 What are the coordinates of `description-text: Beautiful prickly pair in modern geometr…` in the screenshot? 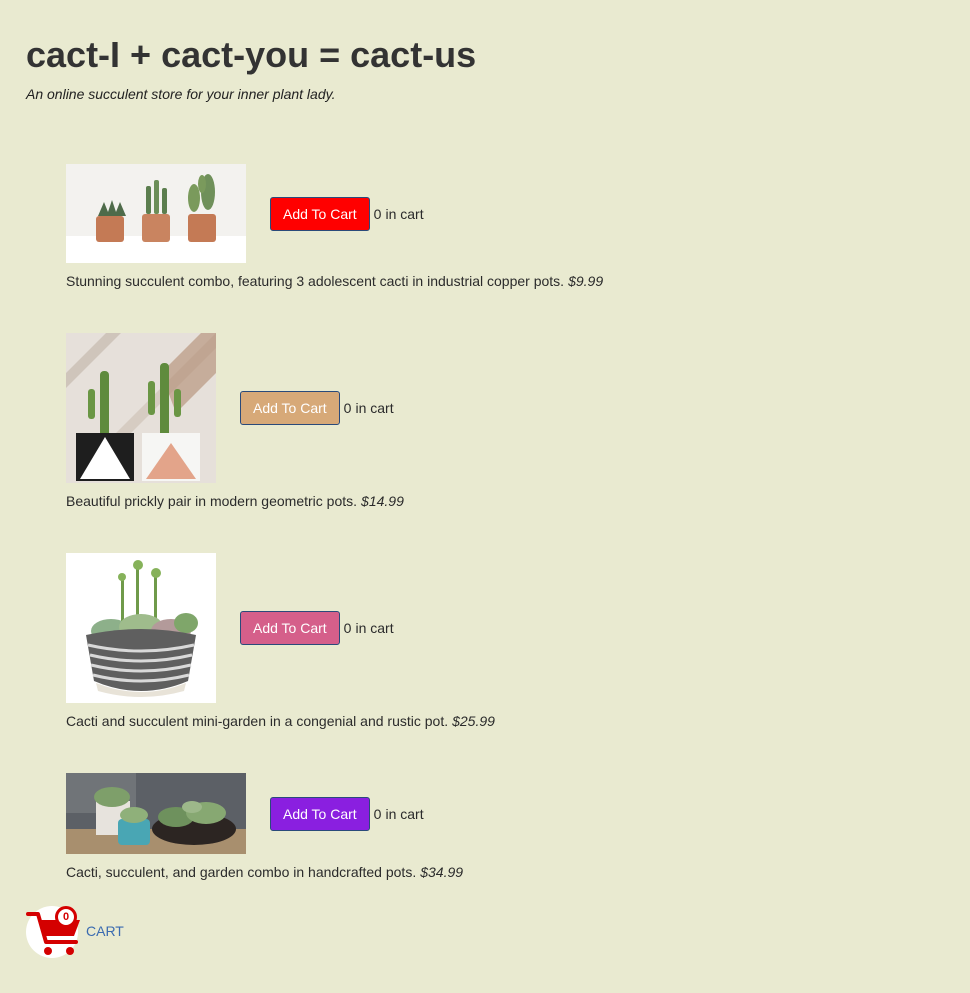 It's located at (212, 501).